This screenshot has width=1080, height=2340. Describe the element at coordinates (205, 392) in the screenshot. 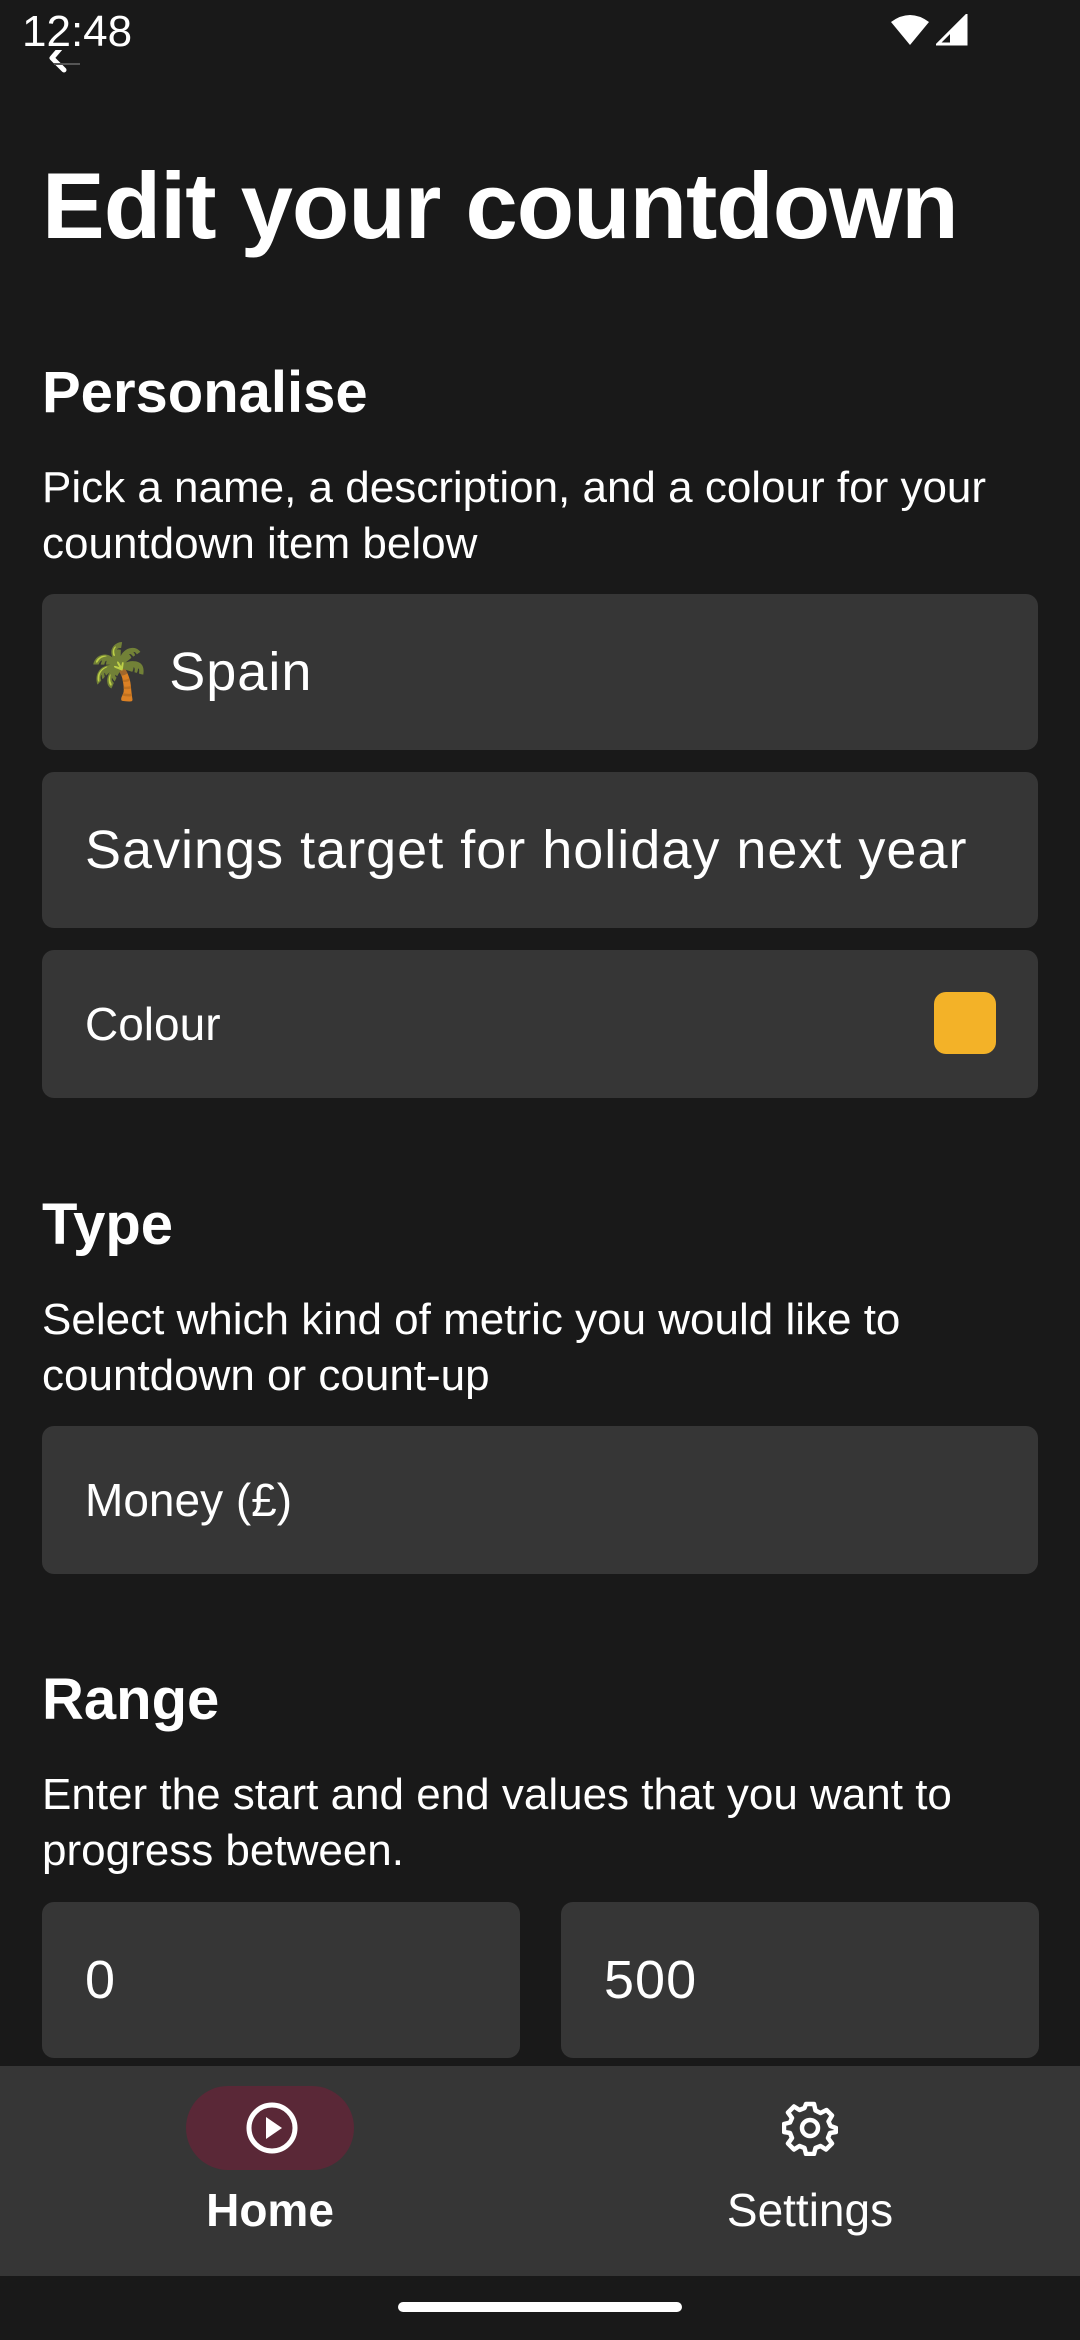

I see `personalise-section-title: Personalise` at that location.